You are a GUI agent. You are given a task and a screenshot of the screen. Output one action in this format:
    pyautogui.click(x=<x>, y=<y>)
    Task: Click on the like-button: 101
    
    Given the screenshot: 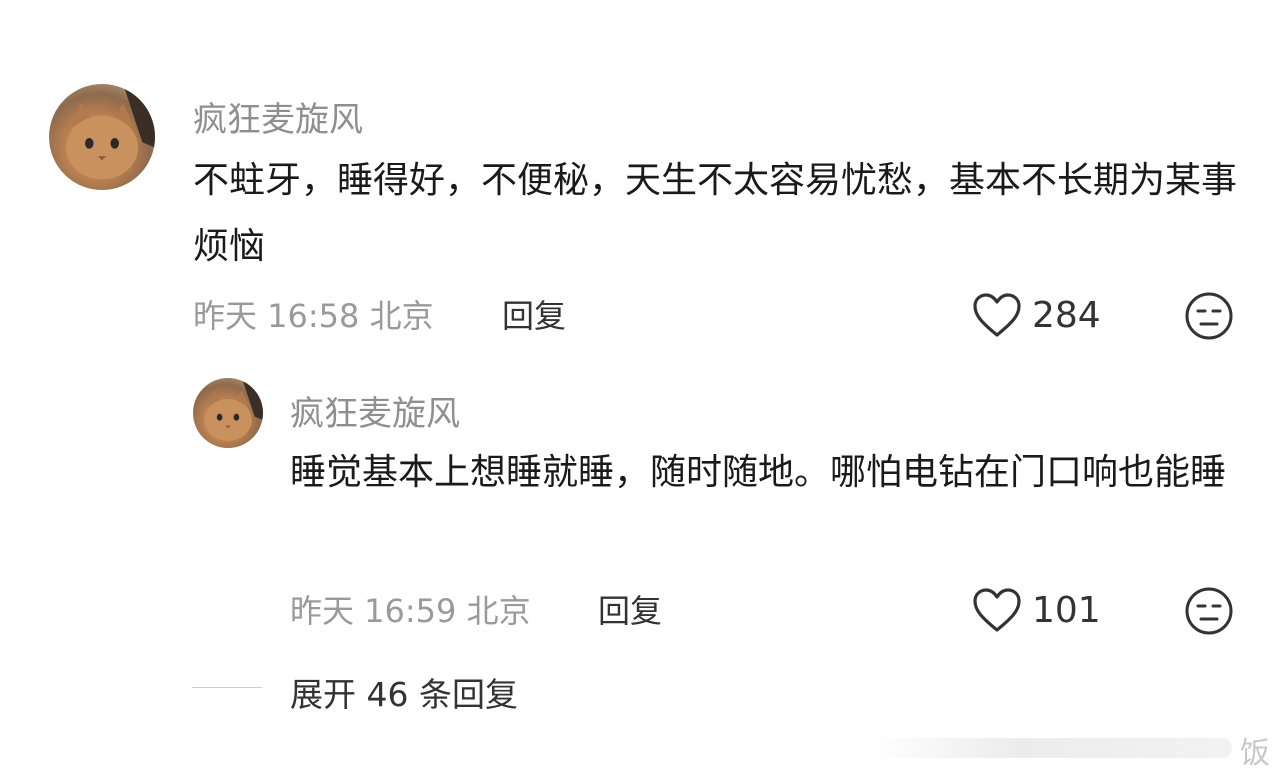 What is the action you would take?
    pyautogui.click(x=1036, y=610)
    